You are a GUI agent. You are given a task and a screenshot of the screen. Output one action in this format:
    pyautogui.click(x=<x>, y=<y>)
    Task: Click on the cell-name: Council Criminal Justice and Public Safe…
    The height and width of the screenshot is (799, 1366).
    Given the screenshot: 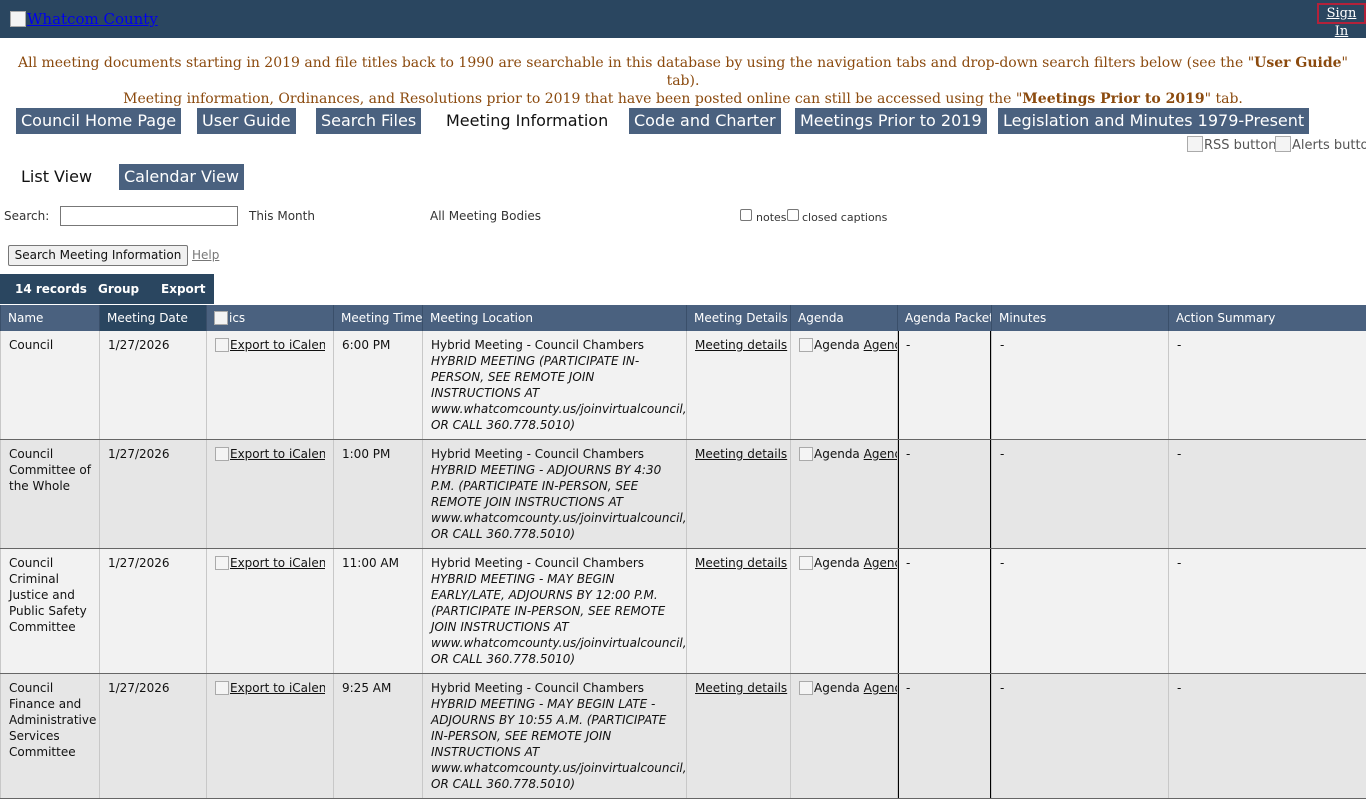 What is the action you would take?
    pyautogui.click(x=50, y=611)
    